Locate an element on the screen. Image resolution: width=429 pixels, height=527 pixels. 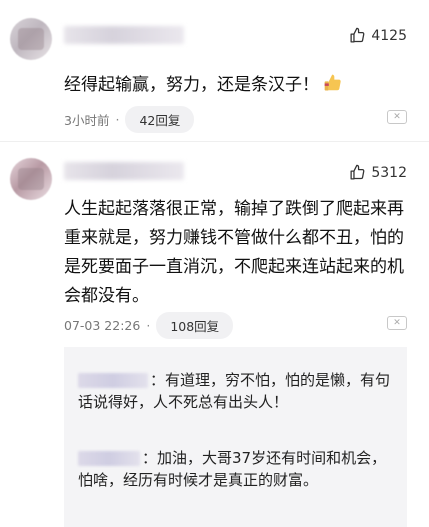
comment-meta: 3小时前 · 42回复 is located at coordinates (129, 119).